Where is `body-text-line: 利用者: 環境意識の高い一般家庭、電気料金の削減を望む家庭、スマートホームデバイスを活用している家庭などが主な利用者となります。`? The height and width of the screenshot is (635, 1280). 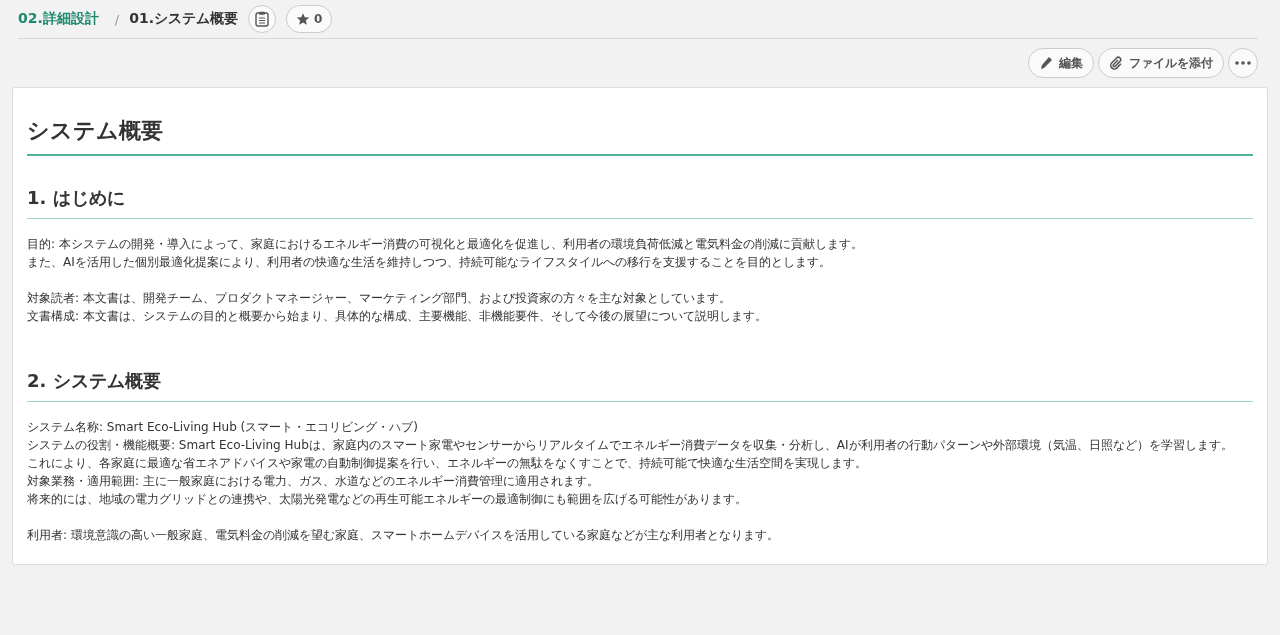 body-text-line: 利用者: 環境意識の高い一般家庭、電気料金の削減を望む家庭、スマートホームデバイスを活用している家庭などが主な利用者となります。 is located at coordinates (403, 535).